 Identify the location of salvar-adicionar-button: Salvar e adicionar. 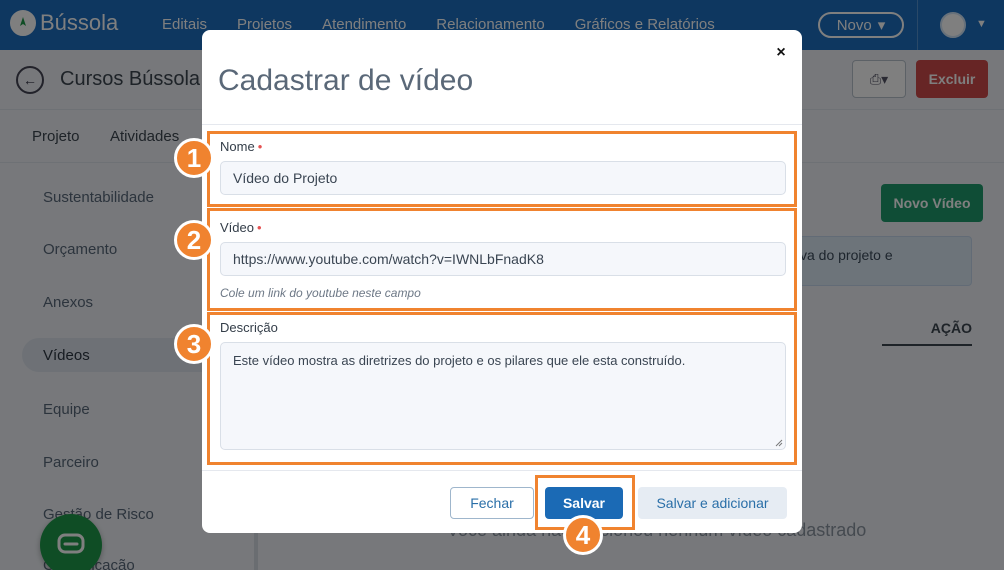
(712, 503).